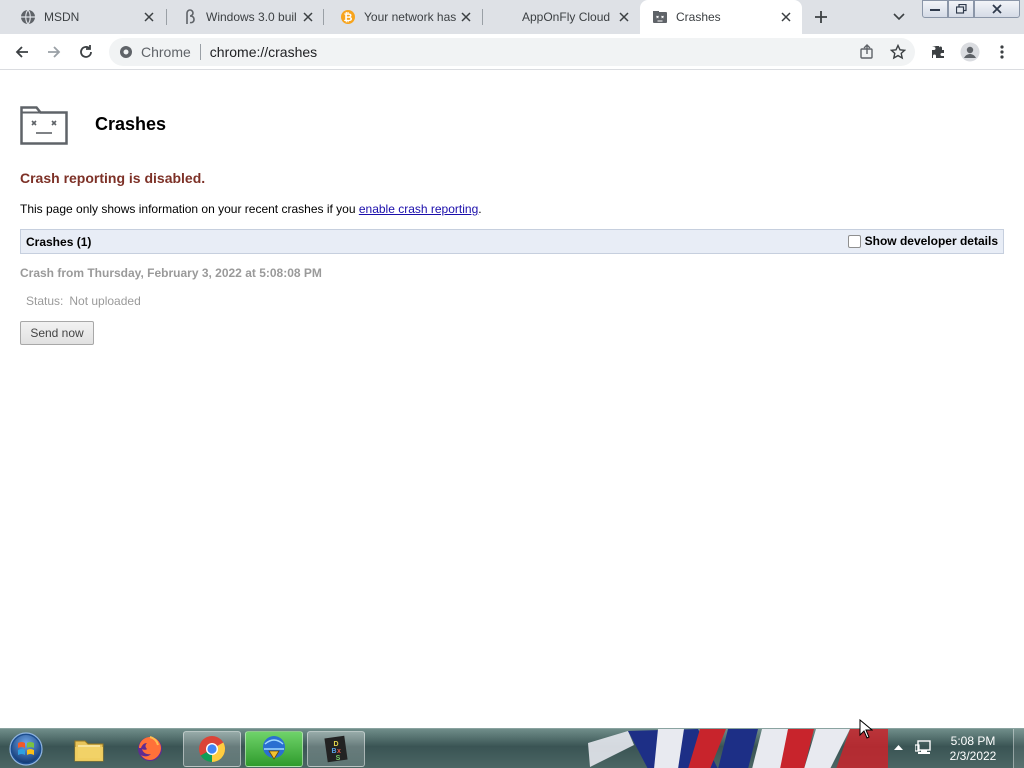 The width and height of the screenshot is (1024, 768). I want to click on kebab-menu-icon, so click(1002, 52).